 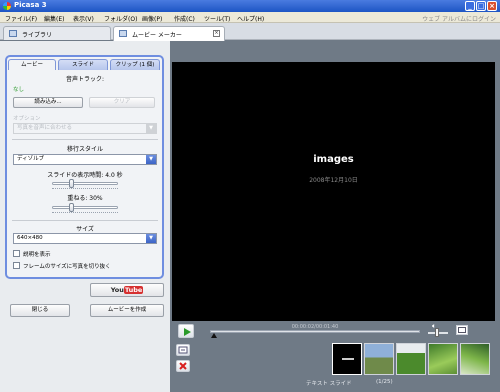 I want to click on audio-options-value: 写真を音声に合わせる, so click(x=45, y=128).